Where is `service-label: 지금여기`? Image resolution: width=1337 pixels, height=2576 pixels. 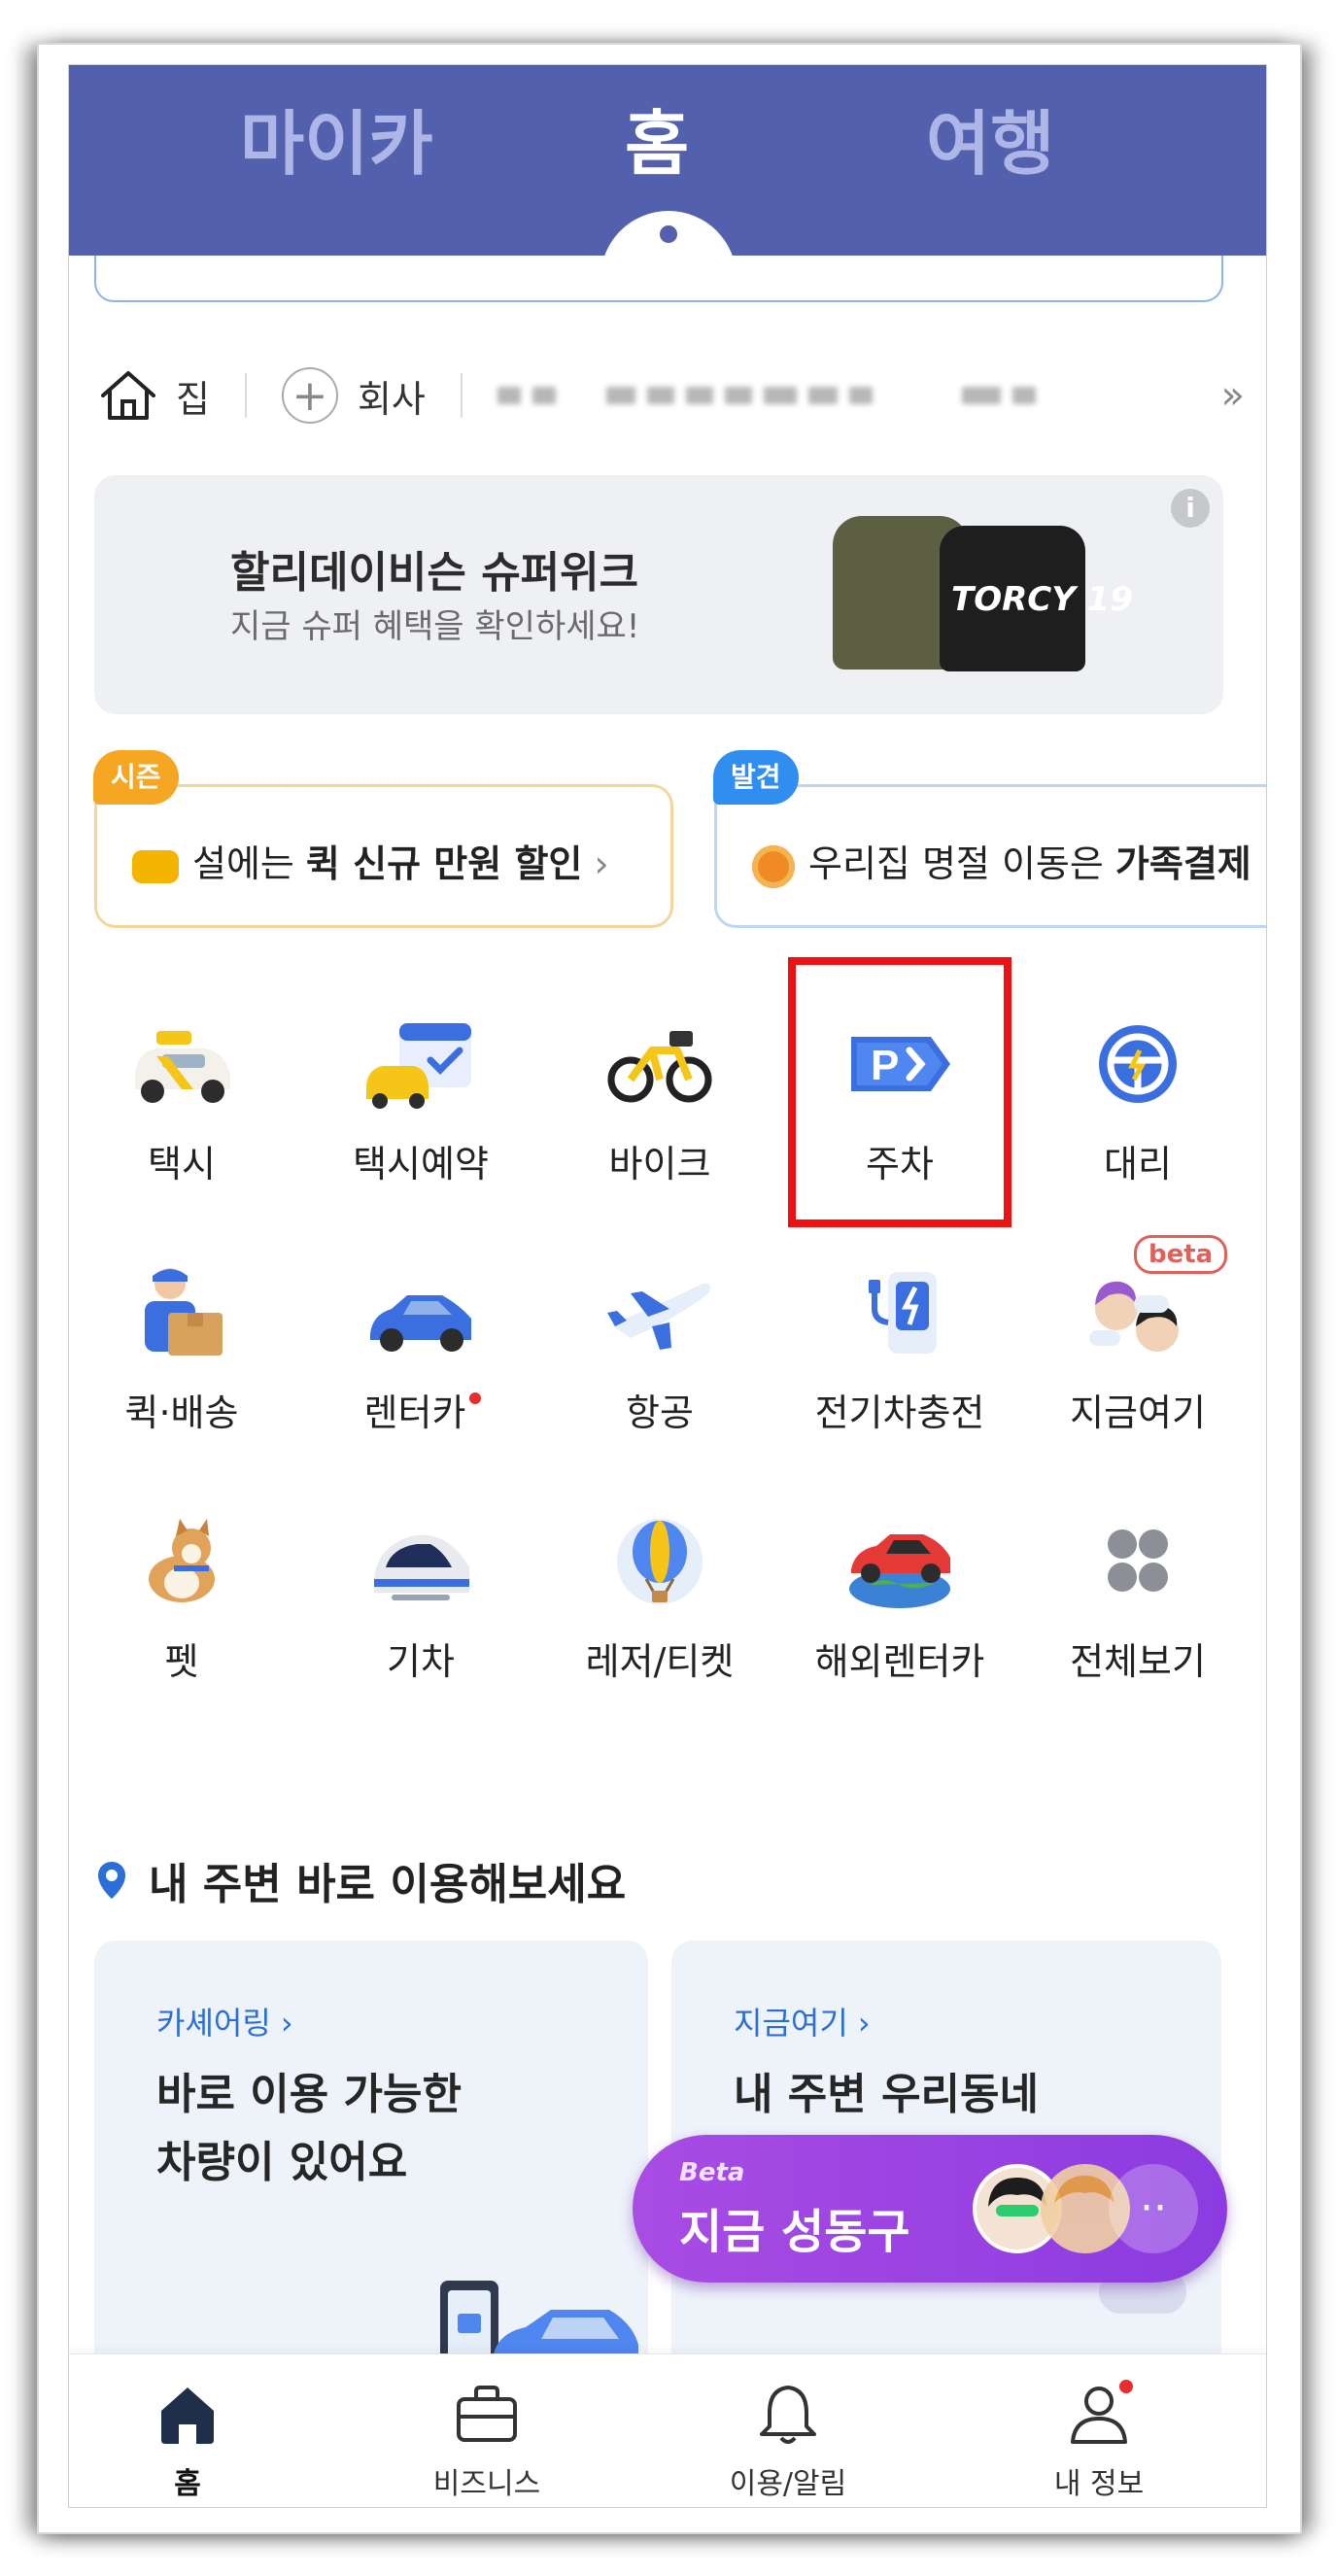
service-label: 지금여기 is located at coordinates (1138, 1412).